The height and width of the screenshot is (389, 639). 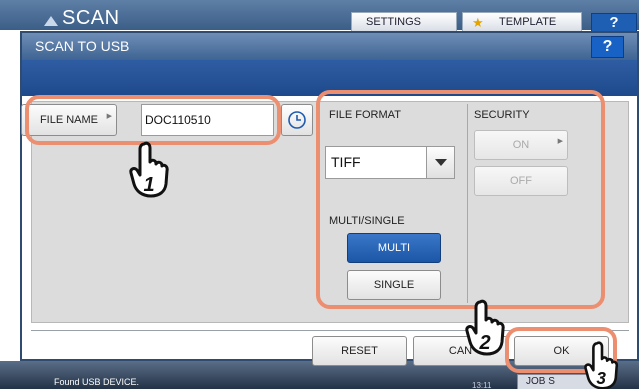 What do you see at coordinates (601, 365) in the screenshot?
I see `pointing-hand-icon: 3` at bounding box center [601, 365].